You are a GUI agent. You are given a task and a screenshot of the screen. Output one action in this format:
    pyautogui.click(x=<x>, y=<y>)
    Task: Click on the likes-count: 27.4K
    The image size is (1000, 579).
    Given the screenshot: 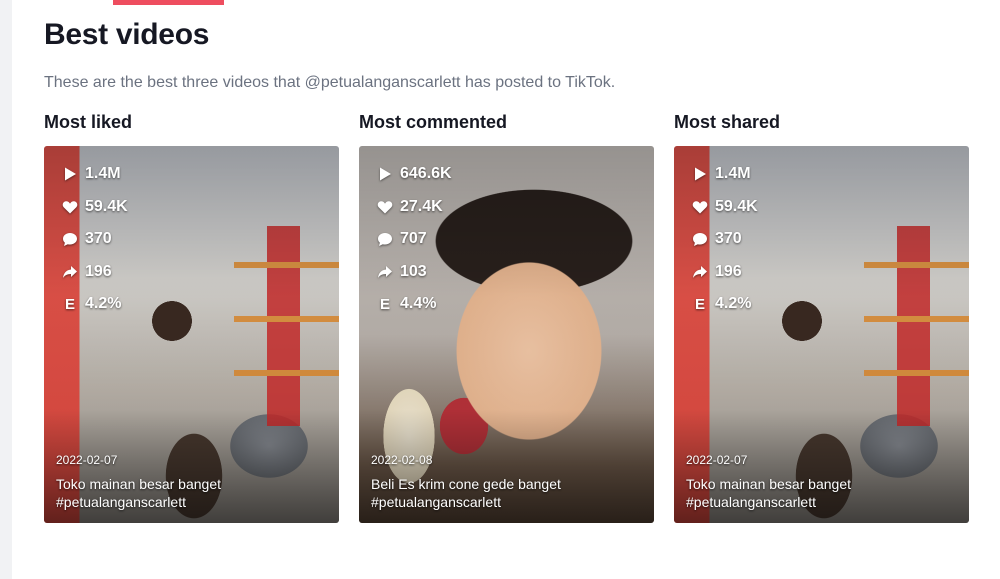 What is the action you would take?
    pyautogui.click(x=421, y=206)
    